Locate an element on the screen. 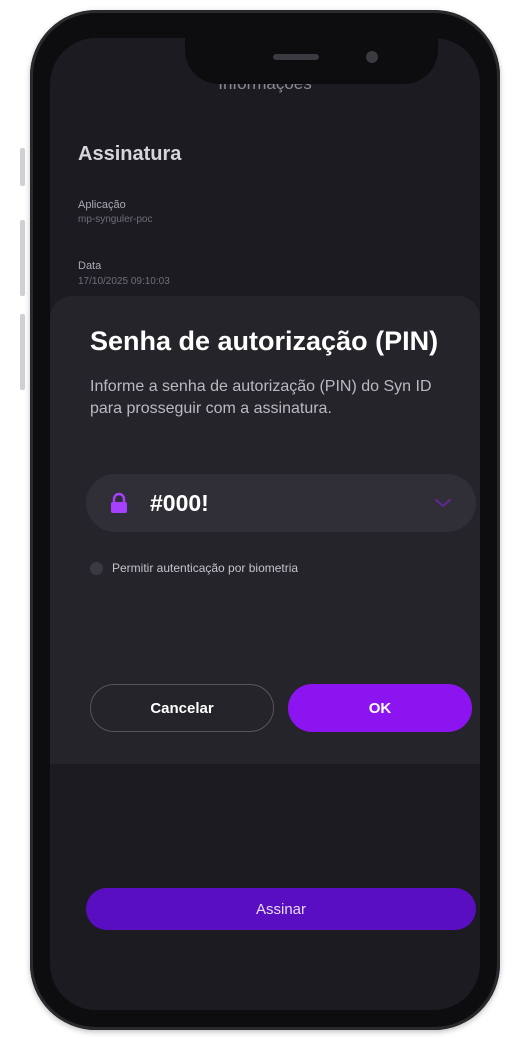  notch is located at coordinates (311, 52).